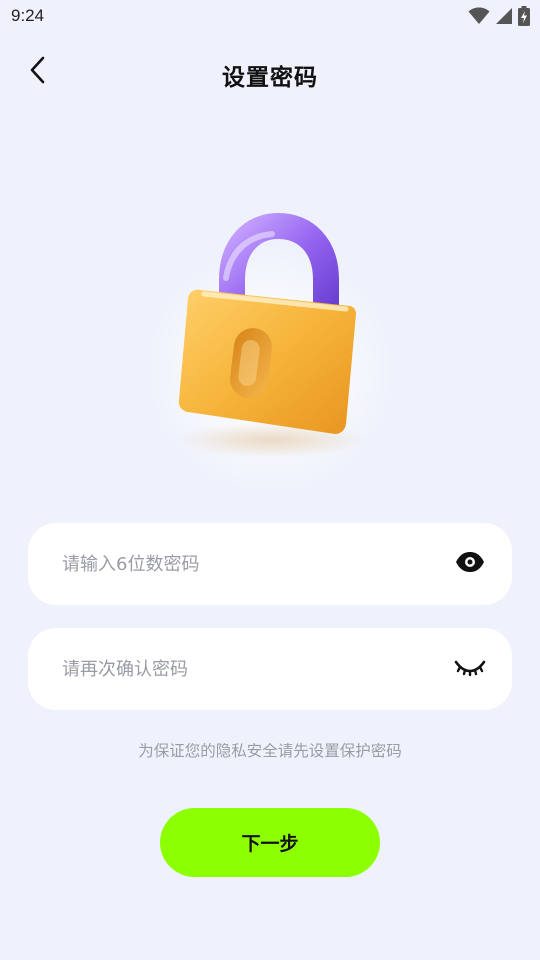 Image resolution: width=540 pixels, height=960 pixels. I want to click on confirm-visibility-toggle, so click(470, 669).